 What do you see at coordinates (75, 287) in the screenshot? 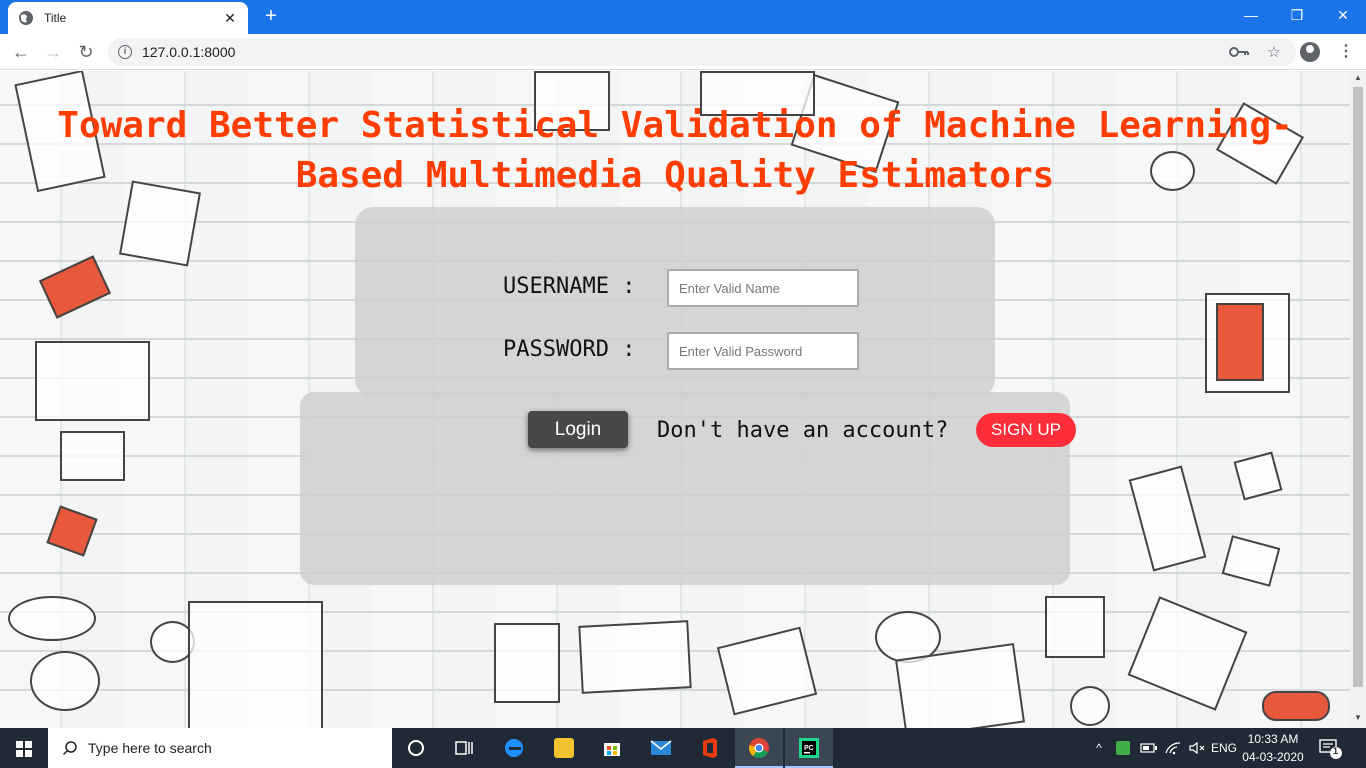
I see `doodle-phone` at bounding box center [75, 287].